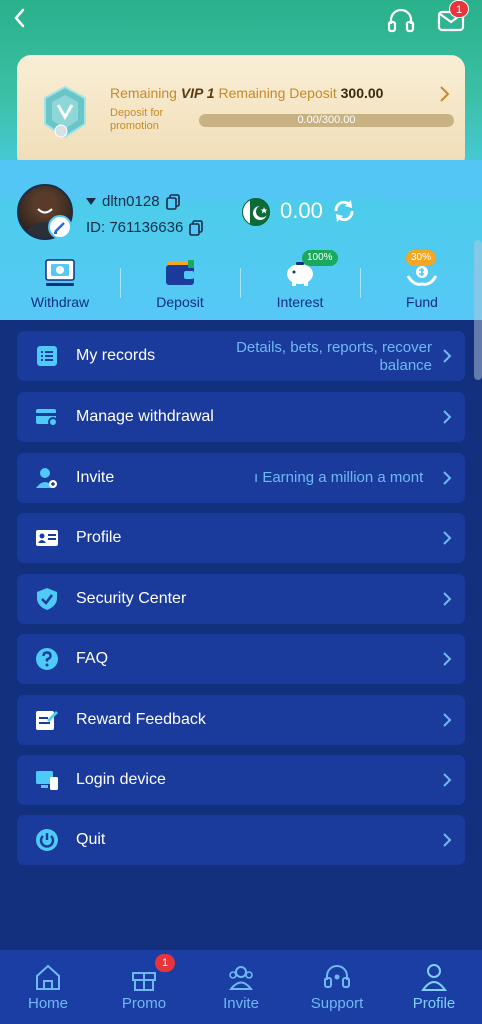 The image size is (482, 1024). What do you see at coordinates (241, 478) in the screenshot?
I see `menu-item-invite: Invite ı Earning a million a mont` at bounding box center [241, 478].